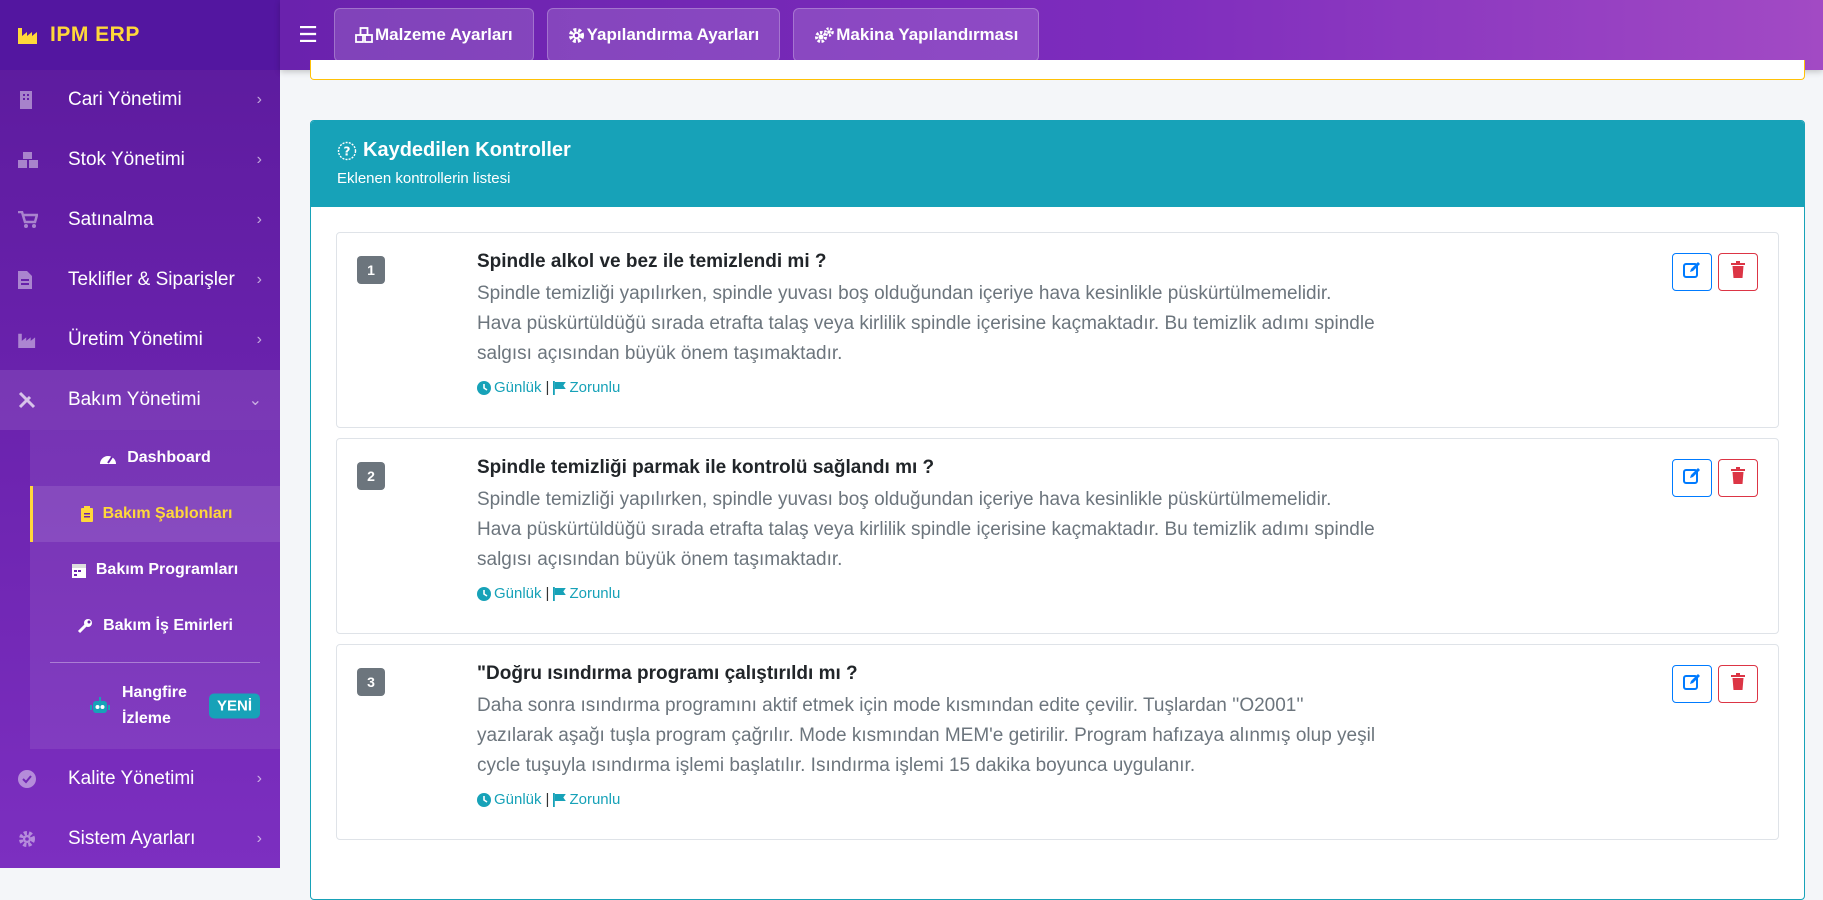 This screenshot has width=1823, height=900. I want to click on sidebar-item-kalite: Kalite Yönetimi ›, so click(140, 779).